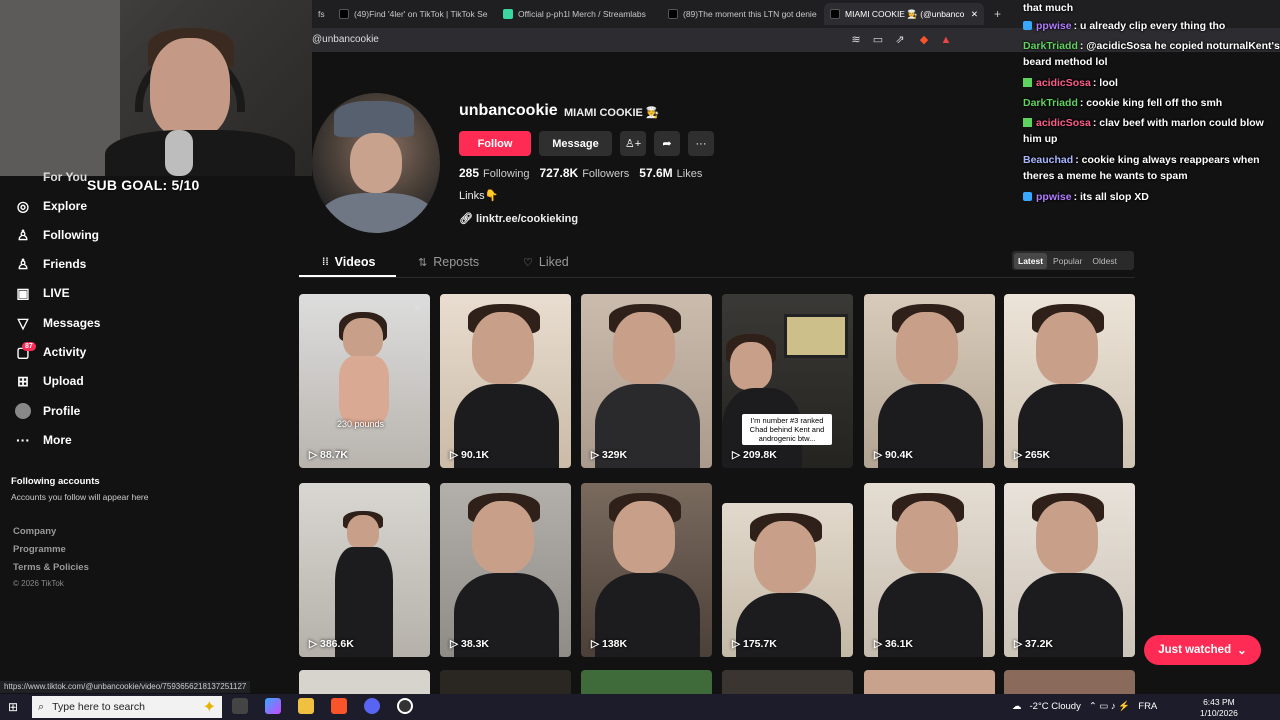  I want to click on browser-tab: (49)Find '4ler' on TikTok | TikTok Sear, so click(410, 14).